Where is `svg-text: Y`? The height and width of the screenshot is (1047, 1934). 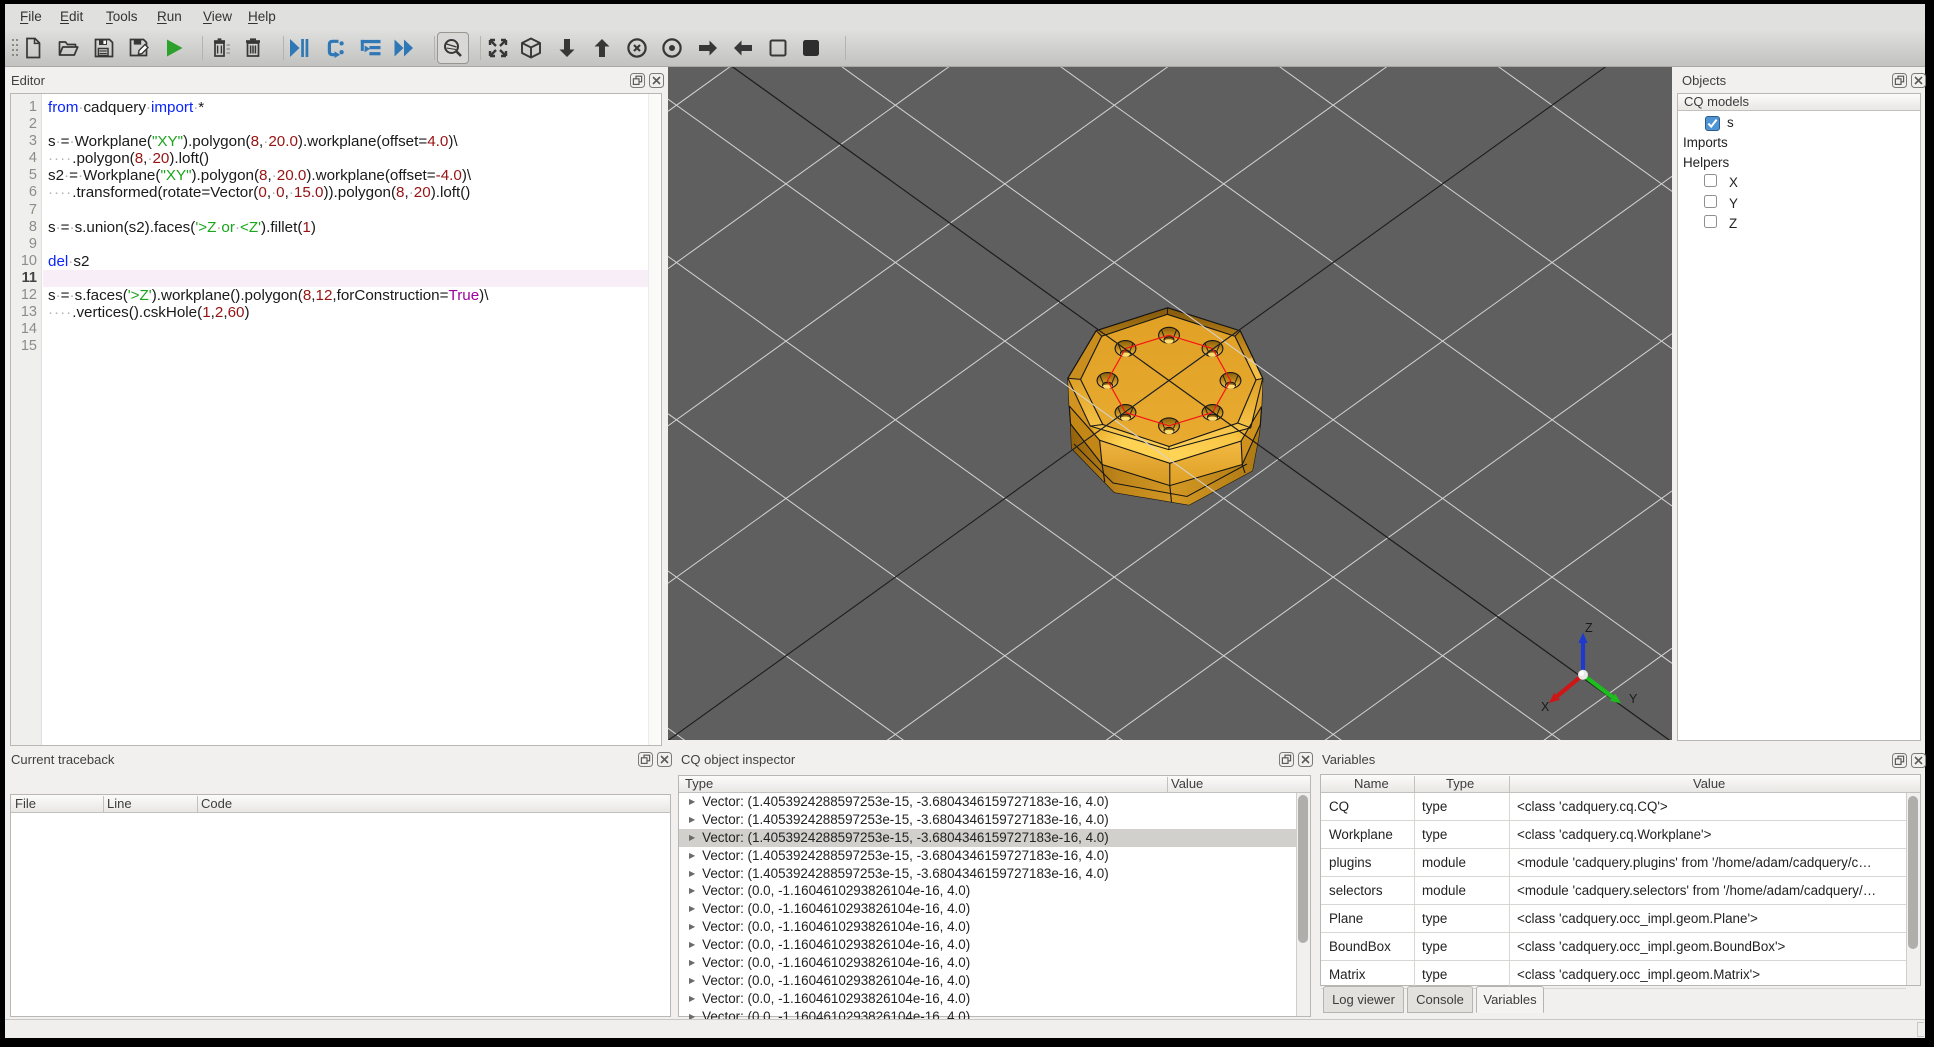
svg-text: Y is located at coordinates (1633, 699).